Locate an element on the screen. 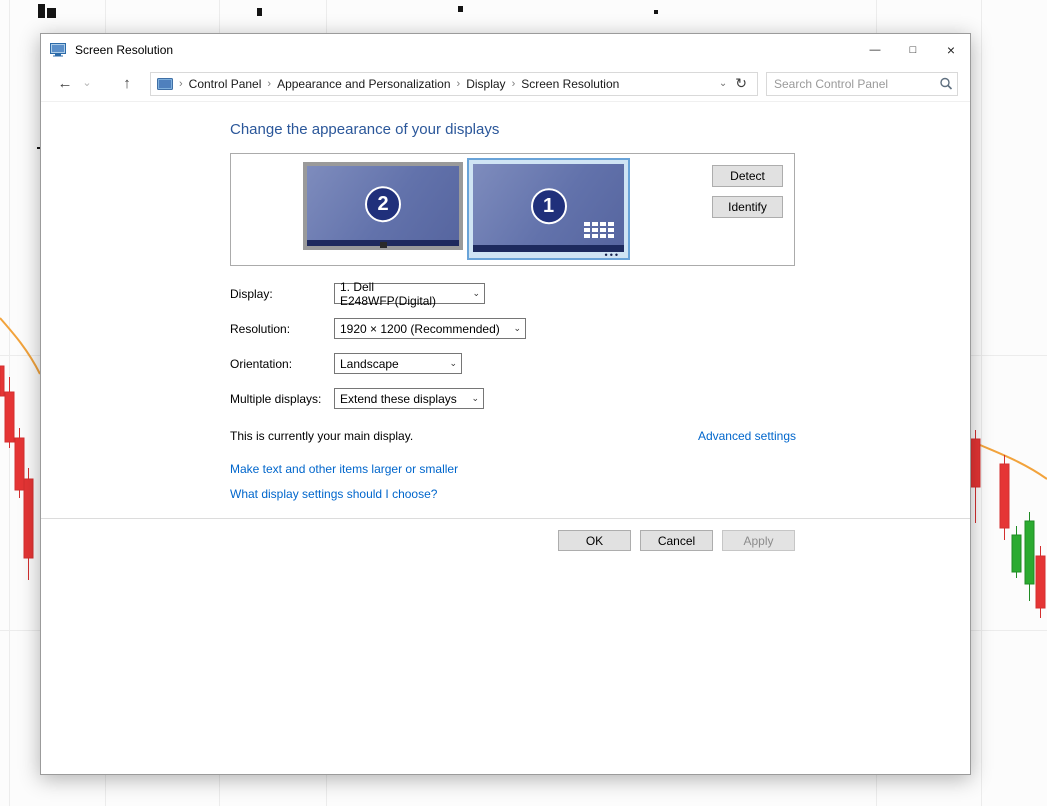  monitor-menu-dots-icon: ••• is located at coordinates (612, 255).